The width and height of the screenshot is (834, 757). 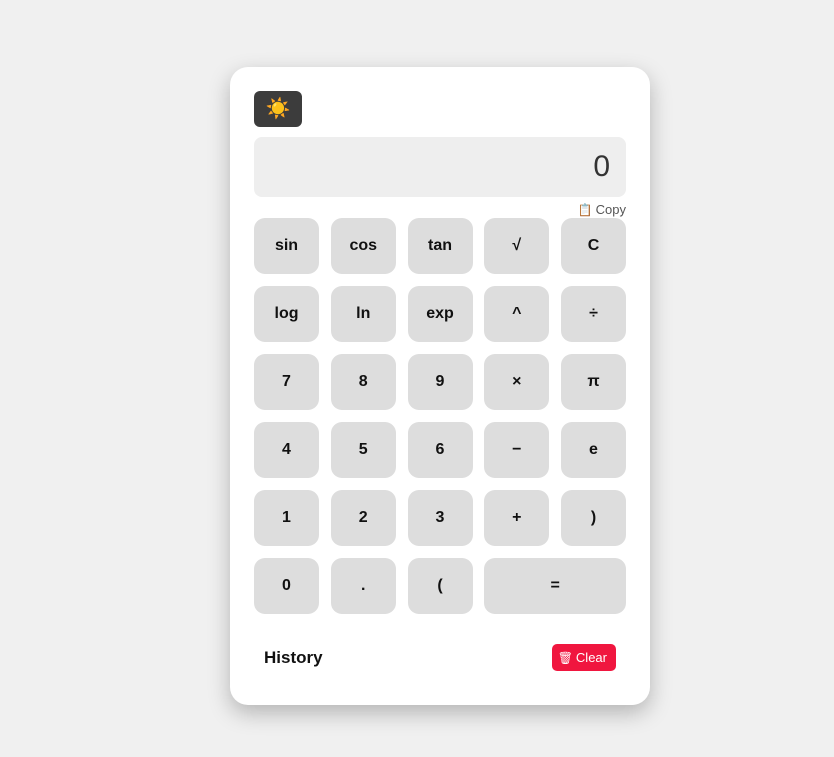 I want to click on key-1: 1, so click(x=286, y=518).